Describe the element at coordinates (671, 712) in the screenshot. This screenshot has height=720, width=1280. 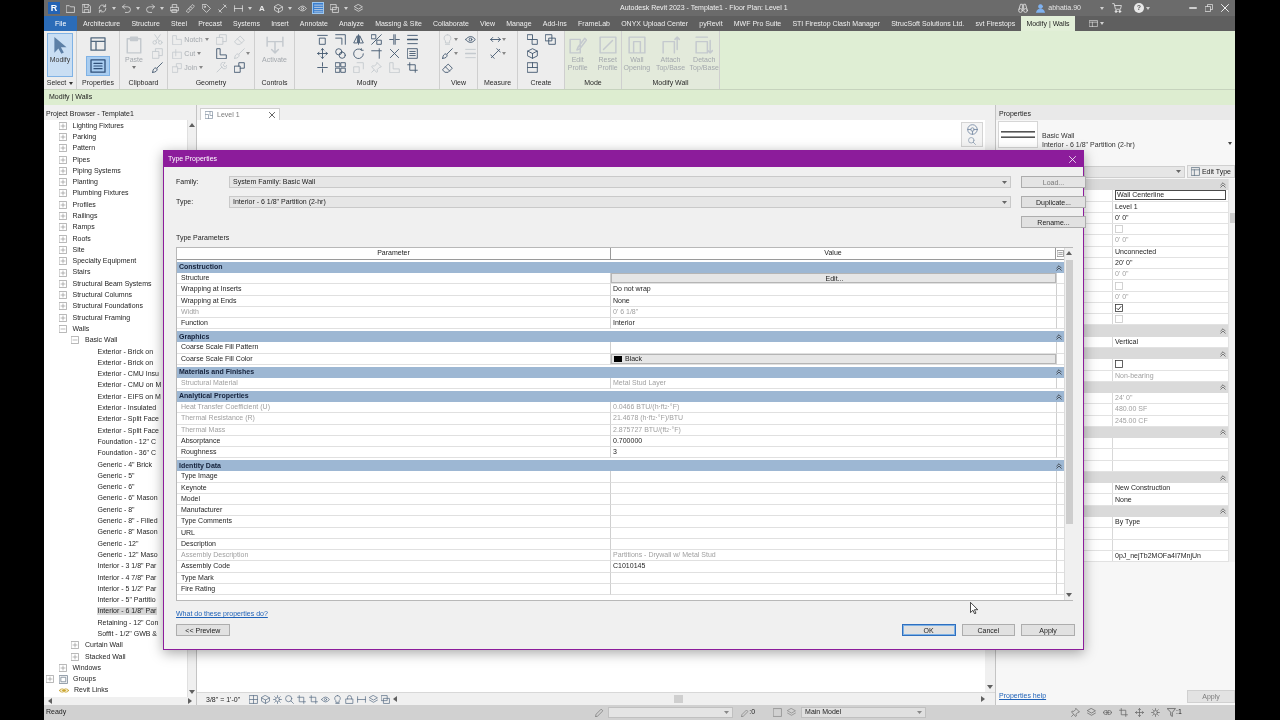
I see `workset-dropdown` at that location.